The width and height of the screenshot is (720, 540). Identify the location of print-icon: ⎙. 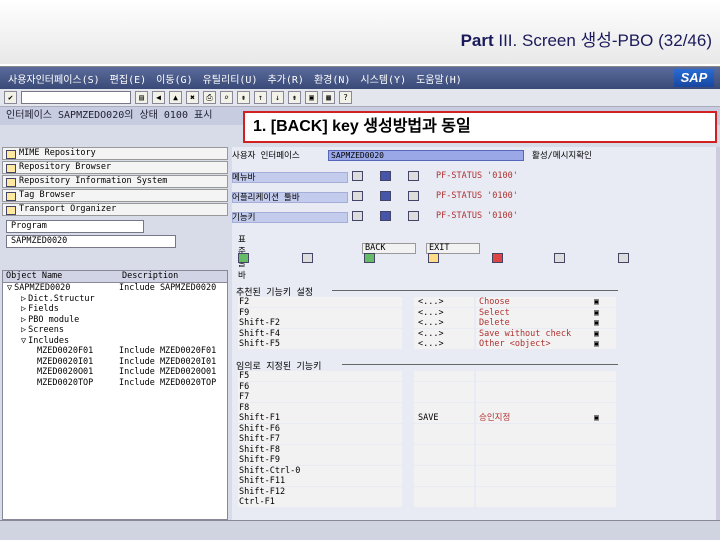
(209, 97).